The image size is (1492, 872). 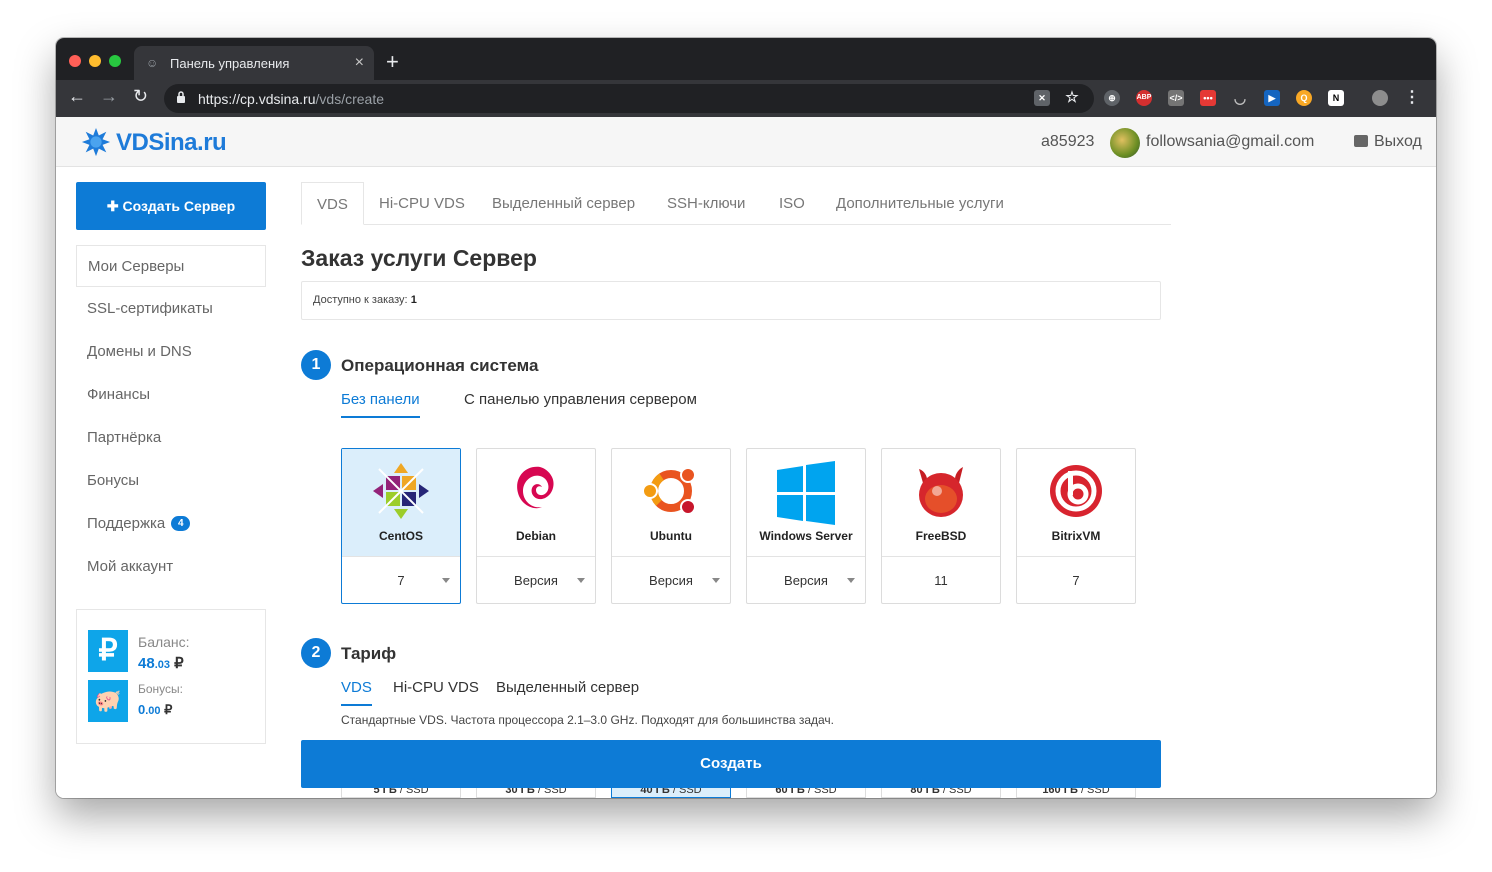 I want to click on sidebar-item-support: Поддержка 4, so click(x=171, y=524).